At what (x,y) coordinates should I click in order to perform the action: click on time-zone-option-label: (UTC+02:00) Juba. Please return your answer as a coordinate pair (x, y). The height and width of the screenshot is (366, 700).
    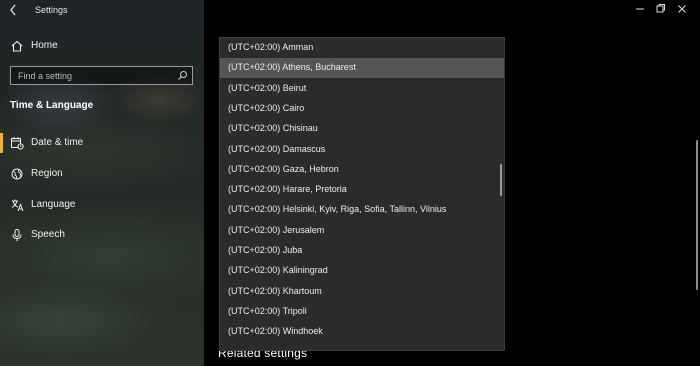
    Looking at the image, I should click on (265, 250).